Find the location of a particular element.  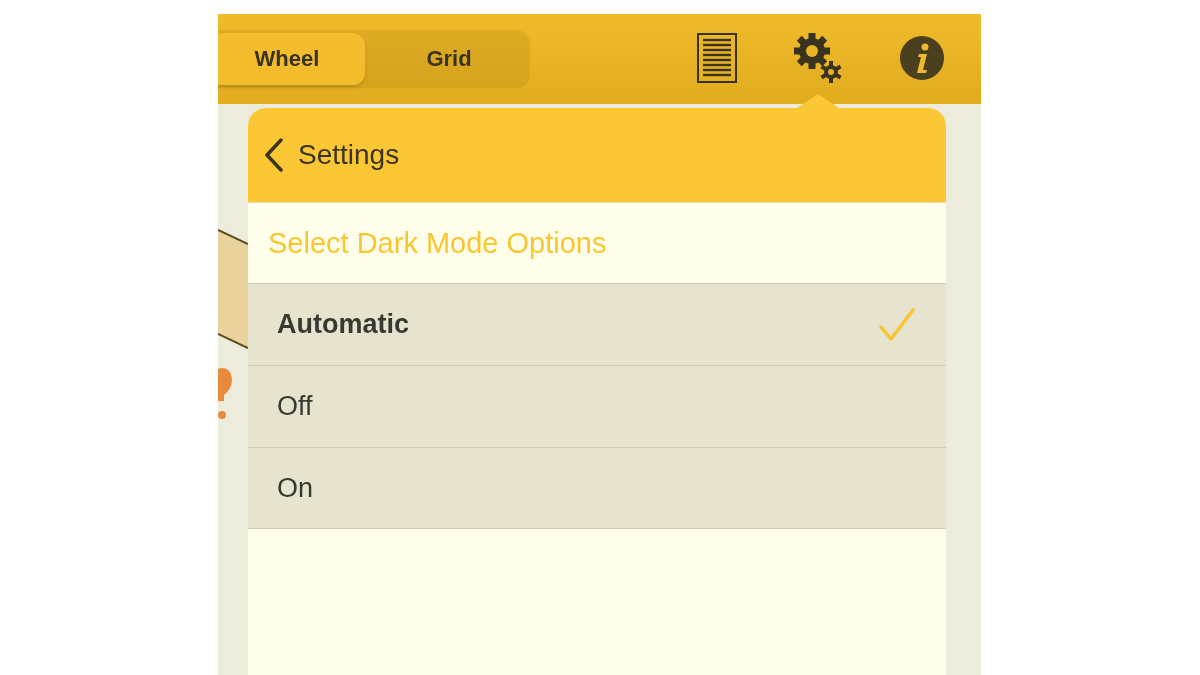

option-label: On is located at coordinates (296, 488).